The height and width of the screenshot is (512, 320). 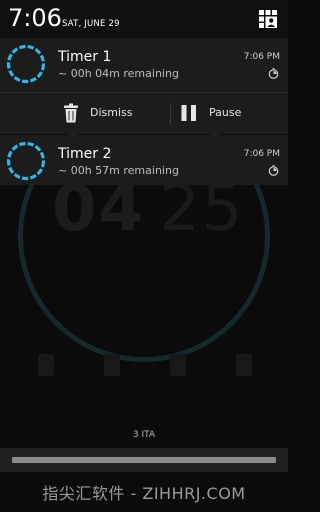 I want to click on background-label: 3 ITA, so click(x=144, y=435).